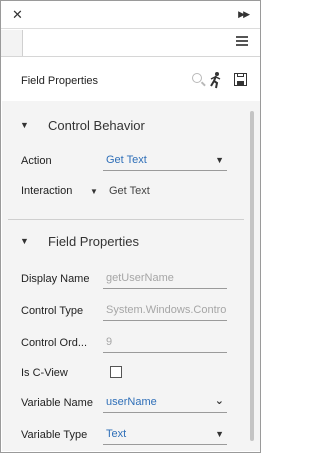  What do you see at coordinates (130, 43) in the screenshot?
I see `toolbar` at bounding box center [130, 43].